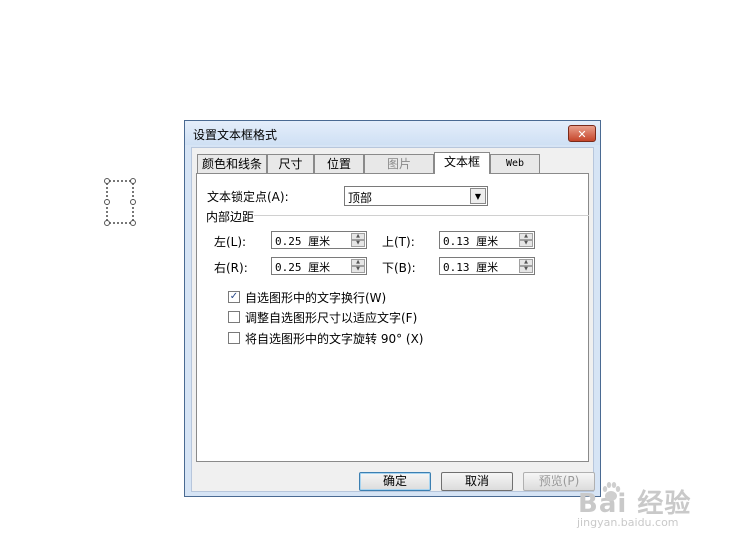 The image size is (748, 547). What do you see at coordinates (399, 163) in the screenshot?
I see `tab-picture: 图片` at bounding box center [399, 163].